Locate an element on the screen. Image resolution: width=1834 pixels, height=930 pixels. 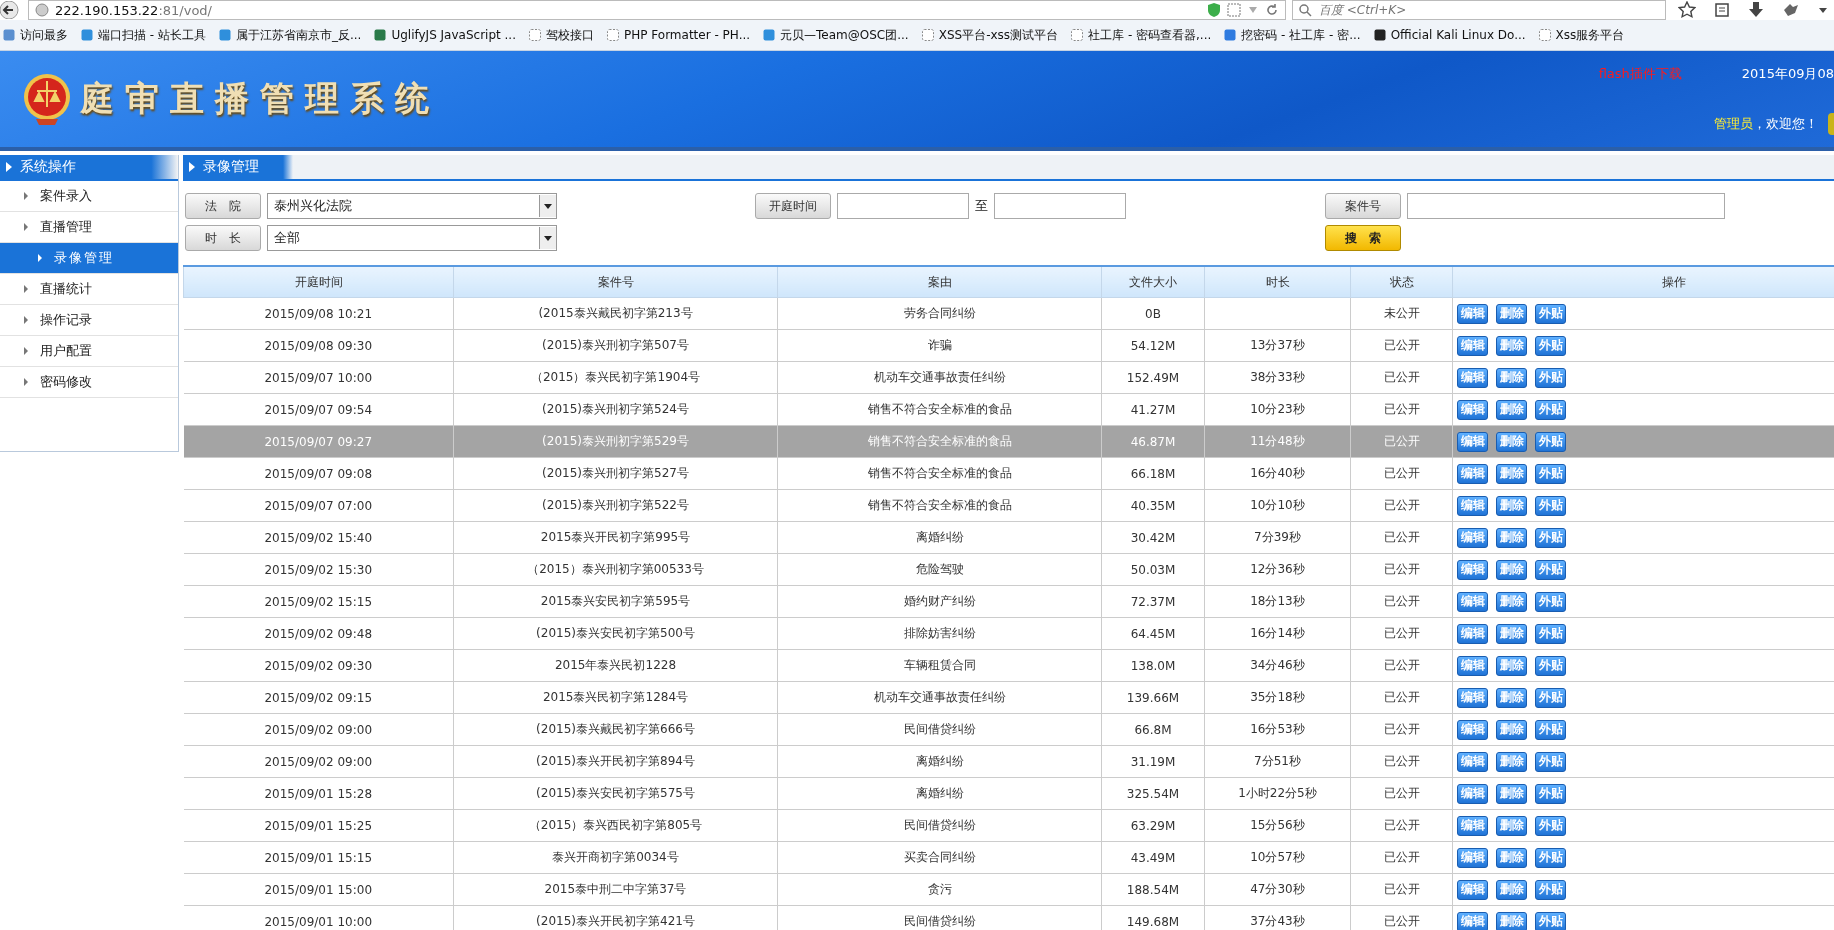
column-header: 操作 is located at coordinates (1643, 282).